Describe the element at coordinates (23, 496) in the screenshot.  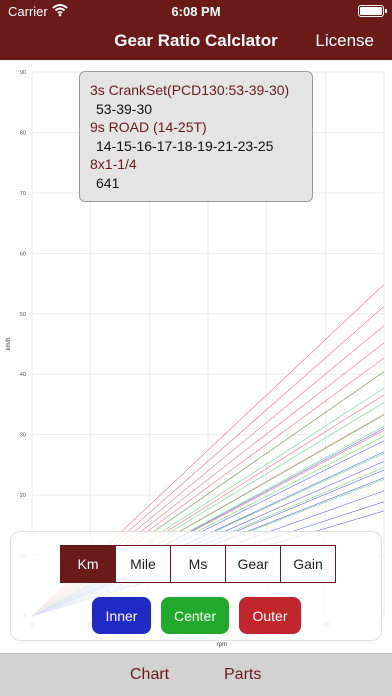
I see `y-tick-label: 20` at that location.